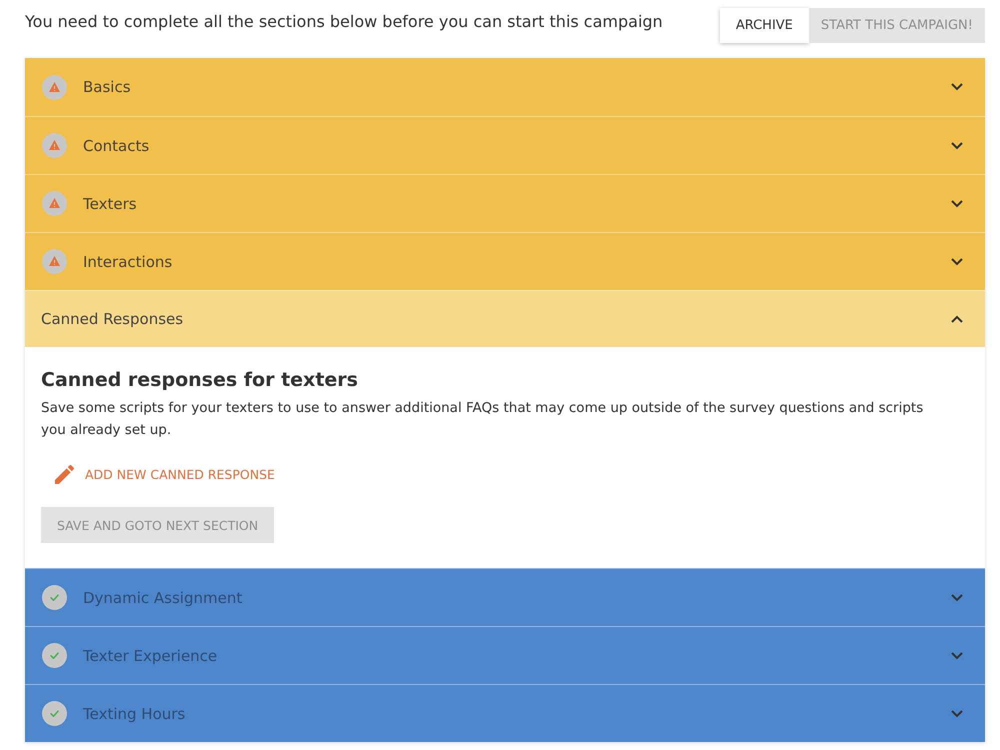  Describe the element at coordinates (482, 419) in the screenshot. I see `section-description: Save some scripts for your texters to use to answer additional FAQs that may come up outside of the survey questions and scripts you already set up.` at that location.